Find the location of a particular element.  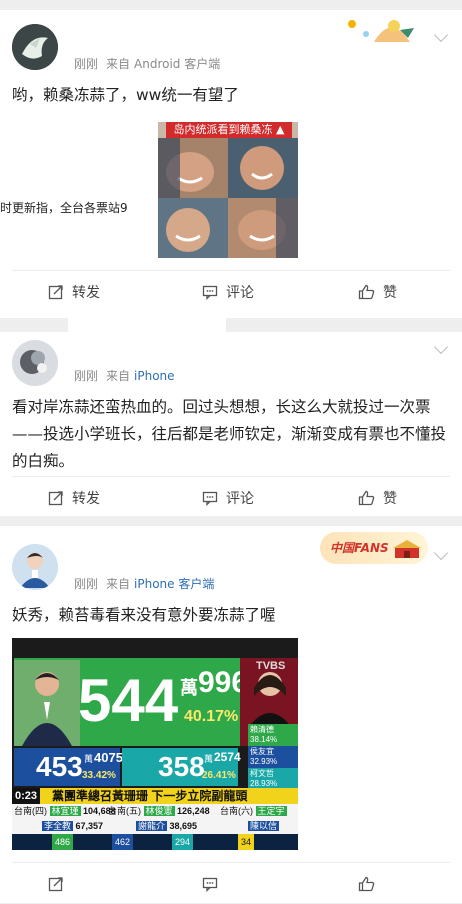

post-meta: 刚刚 来自 Android 客户端 is located at coordinates (147, 63).